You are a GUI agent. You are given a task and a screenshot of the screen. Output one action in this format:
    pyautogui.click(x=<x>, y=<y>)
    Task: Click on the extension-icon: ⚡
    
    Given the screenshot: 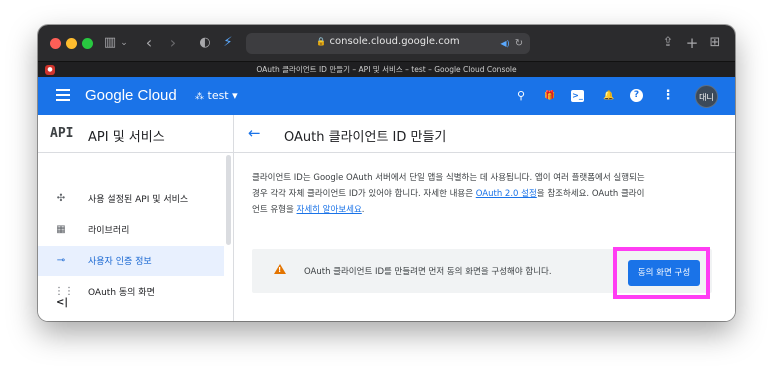 What is the action you would take?
    pyautogui.click(x=228, y=43)
    